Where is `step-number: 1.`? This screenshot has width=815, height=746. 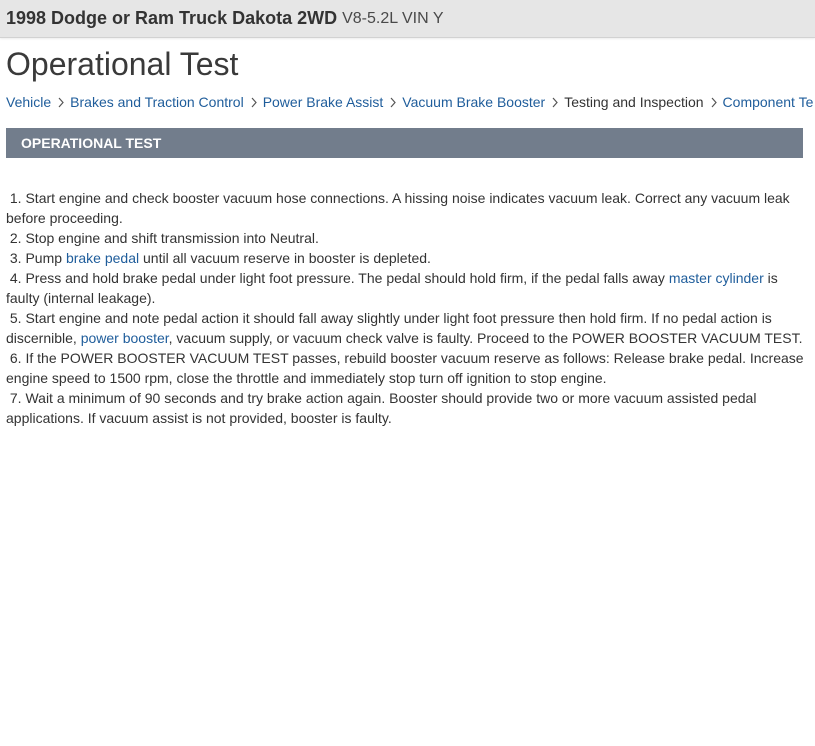
step-number: 1. is located at coordinates (16, 198).